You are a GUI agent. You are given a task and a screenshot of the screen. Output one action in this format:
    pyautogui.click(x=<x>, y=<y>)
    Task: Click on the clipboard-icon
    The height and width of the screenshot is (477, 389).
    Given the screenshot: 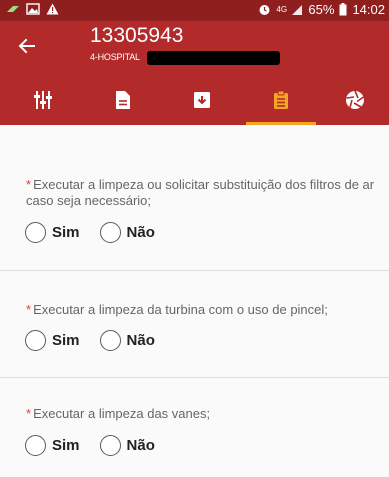 What is the action you would take?
    pyautogui.click(x=281, y=99)
    